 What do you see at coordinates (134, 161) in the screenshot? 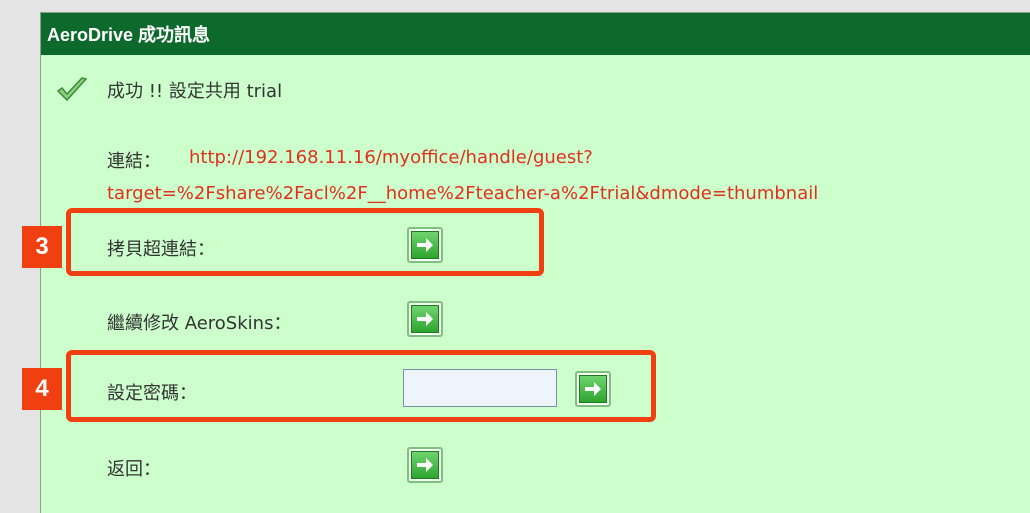
I see `link-label: 連結：` at bounding box center [134, 161].